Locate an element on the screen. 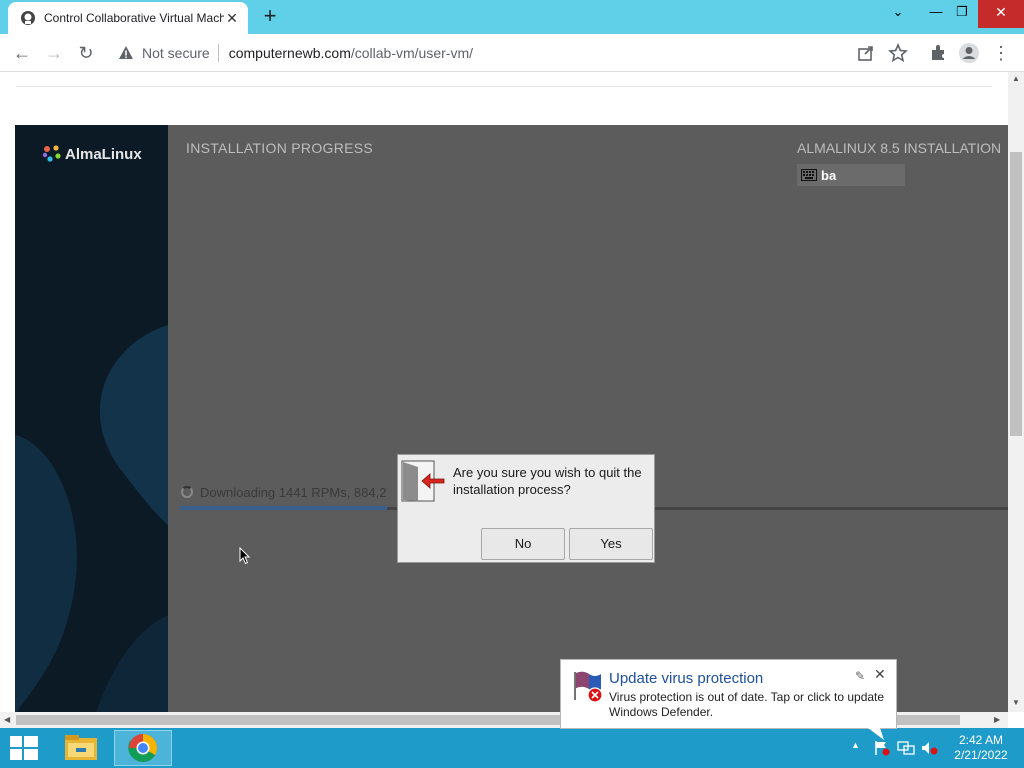  yes-button: Yes is located at coordinates (611, 544).